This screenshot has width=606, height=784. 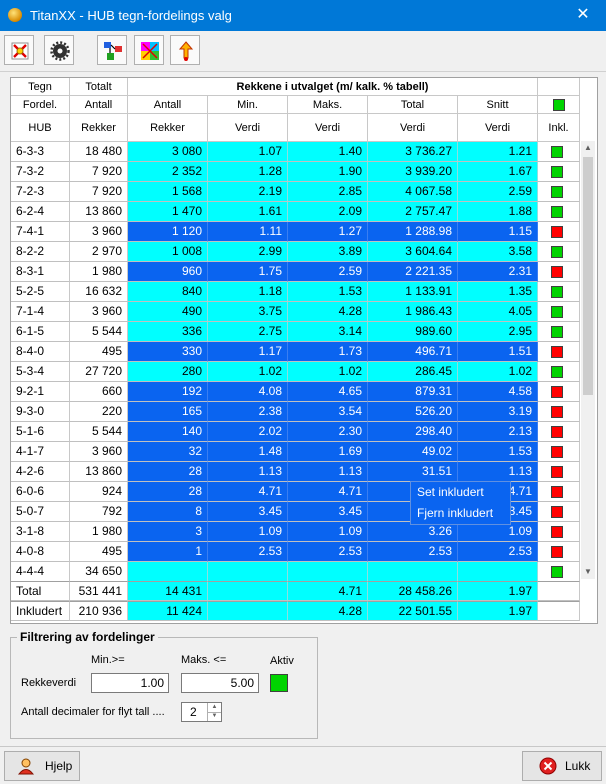 What do you see at coordinates (498, 292) in the screenshot?
I see `cell-snitt: 1.35` at bounding box center [498, 292].